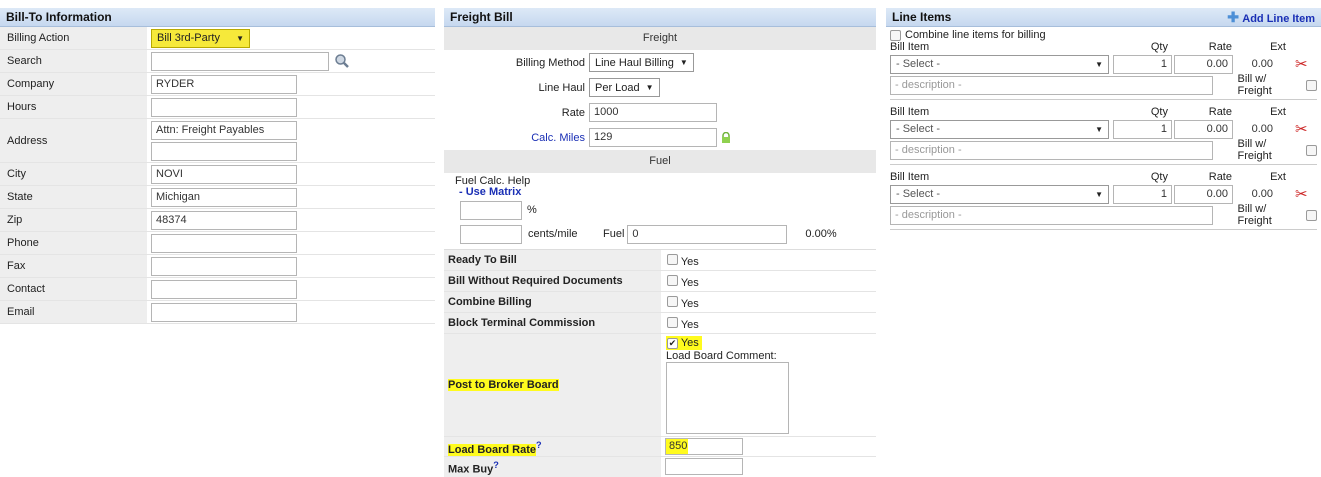 Image resolution: width=1321 pixels, height=477 pixels. I want to click on email-input, so click(224, 312).